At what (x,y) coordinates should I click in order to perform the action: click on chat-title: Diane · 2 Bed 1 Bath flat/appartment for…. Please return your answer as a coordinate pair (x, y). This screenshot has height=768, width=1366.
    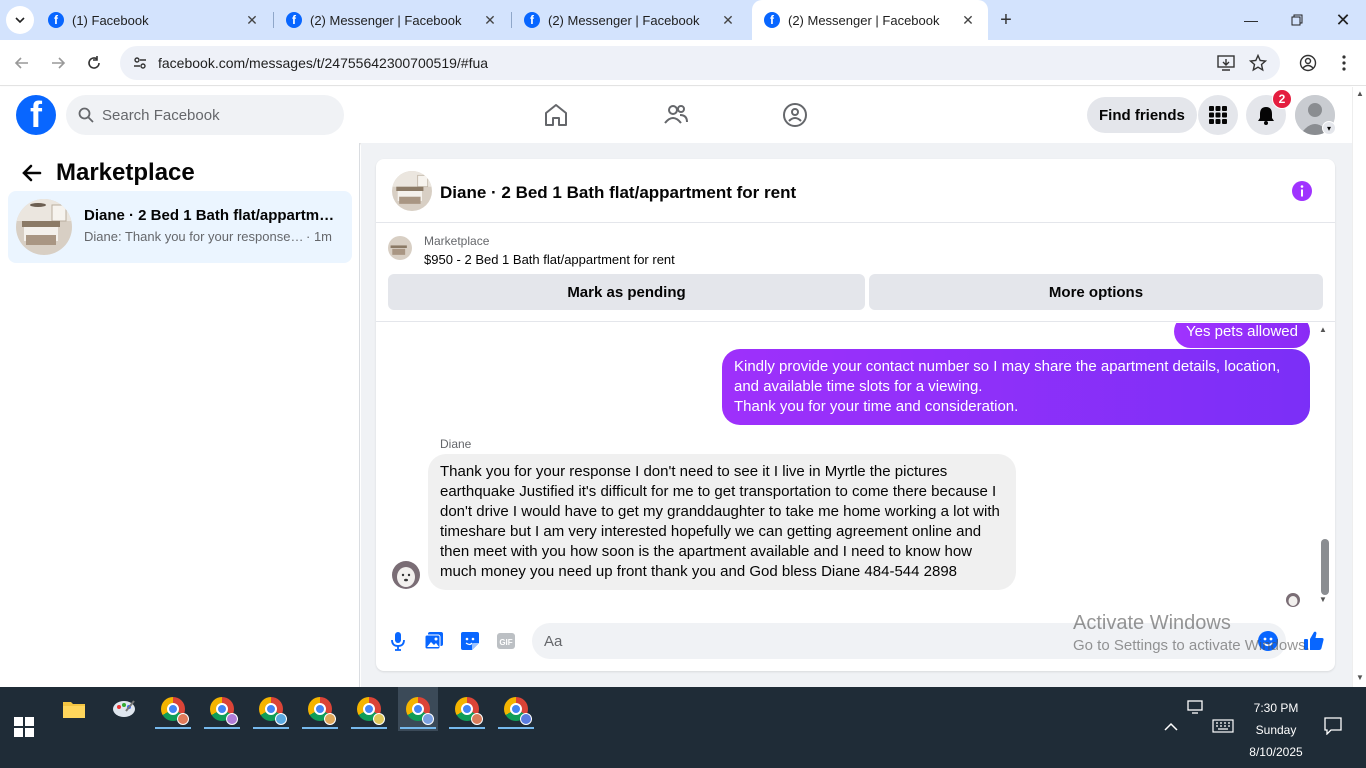
    Looking at the image, I should click on (618, 193).